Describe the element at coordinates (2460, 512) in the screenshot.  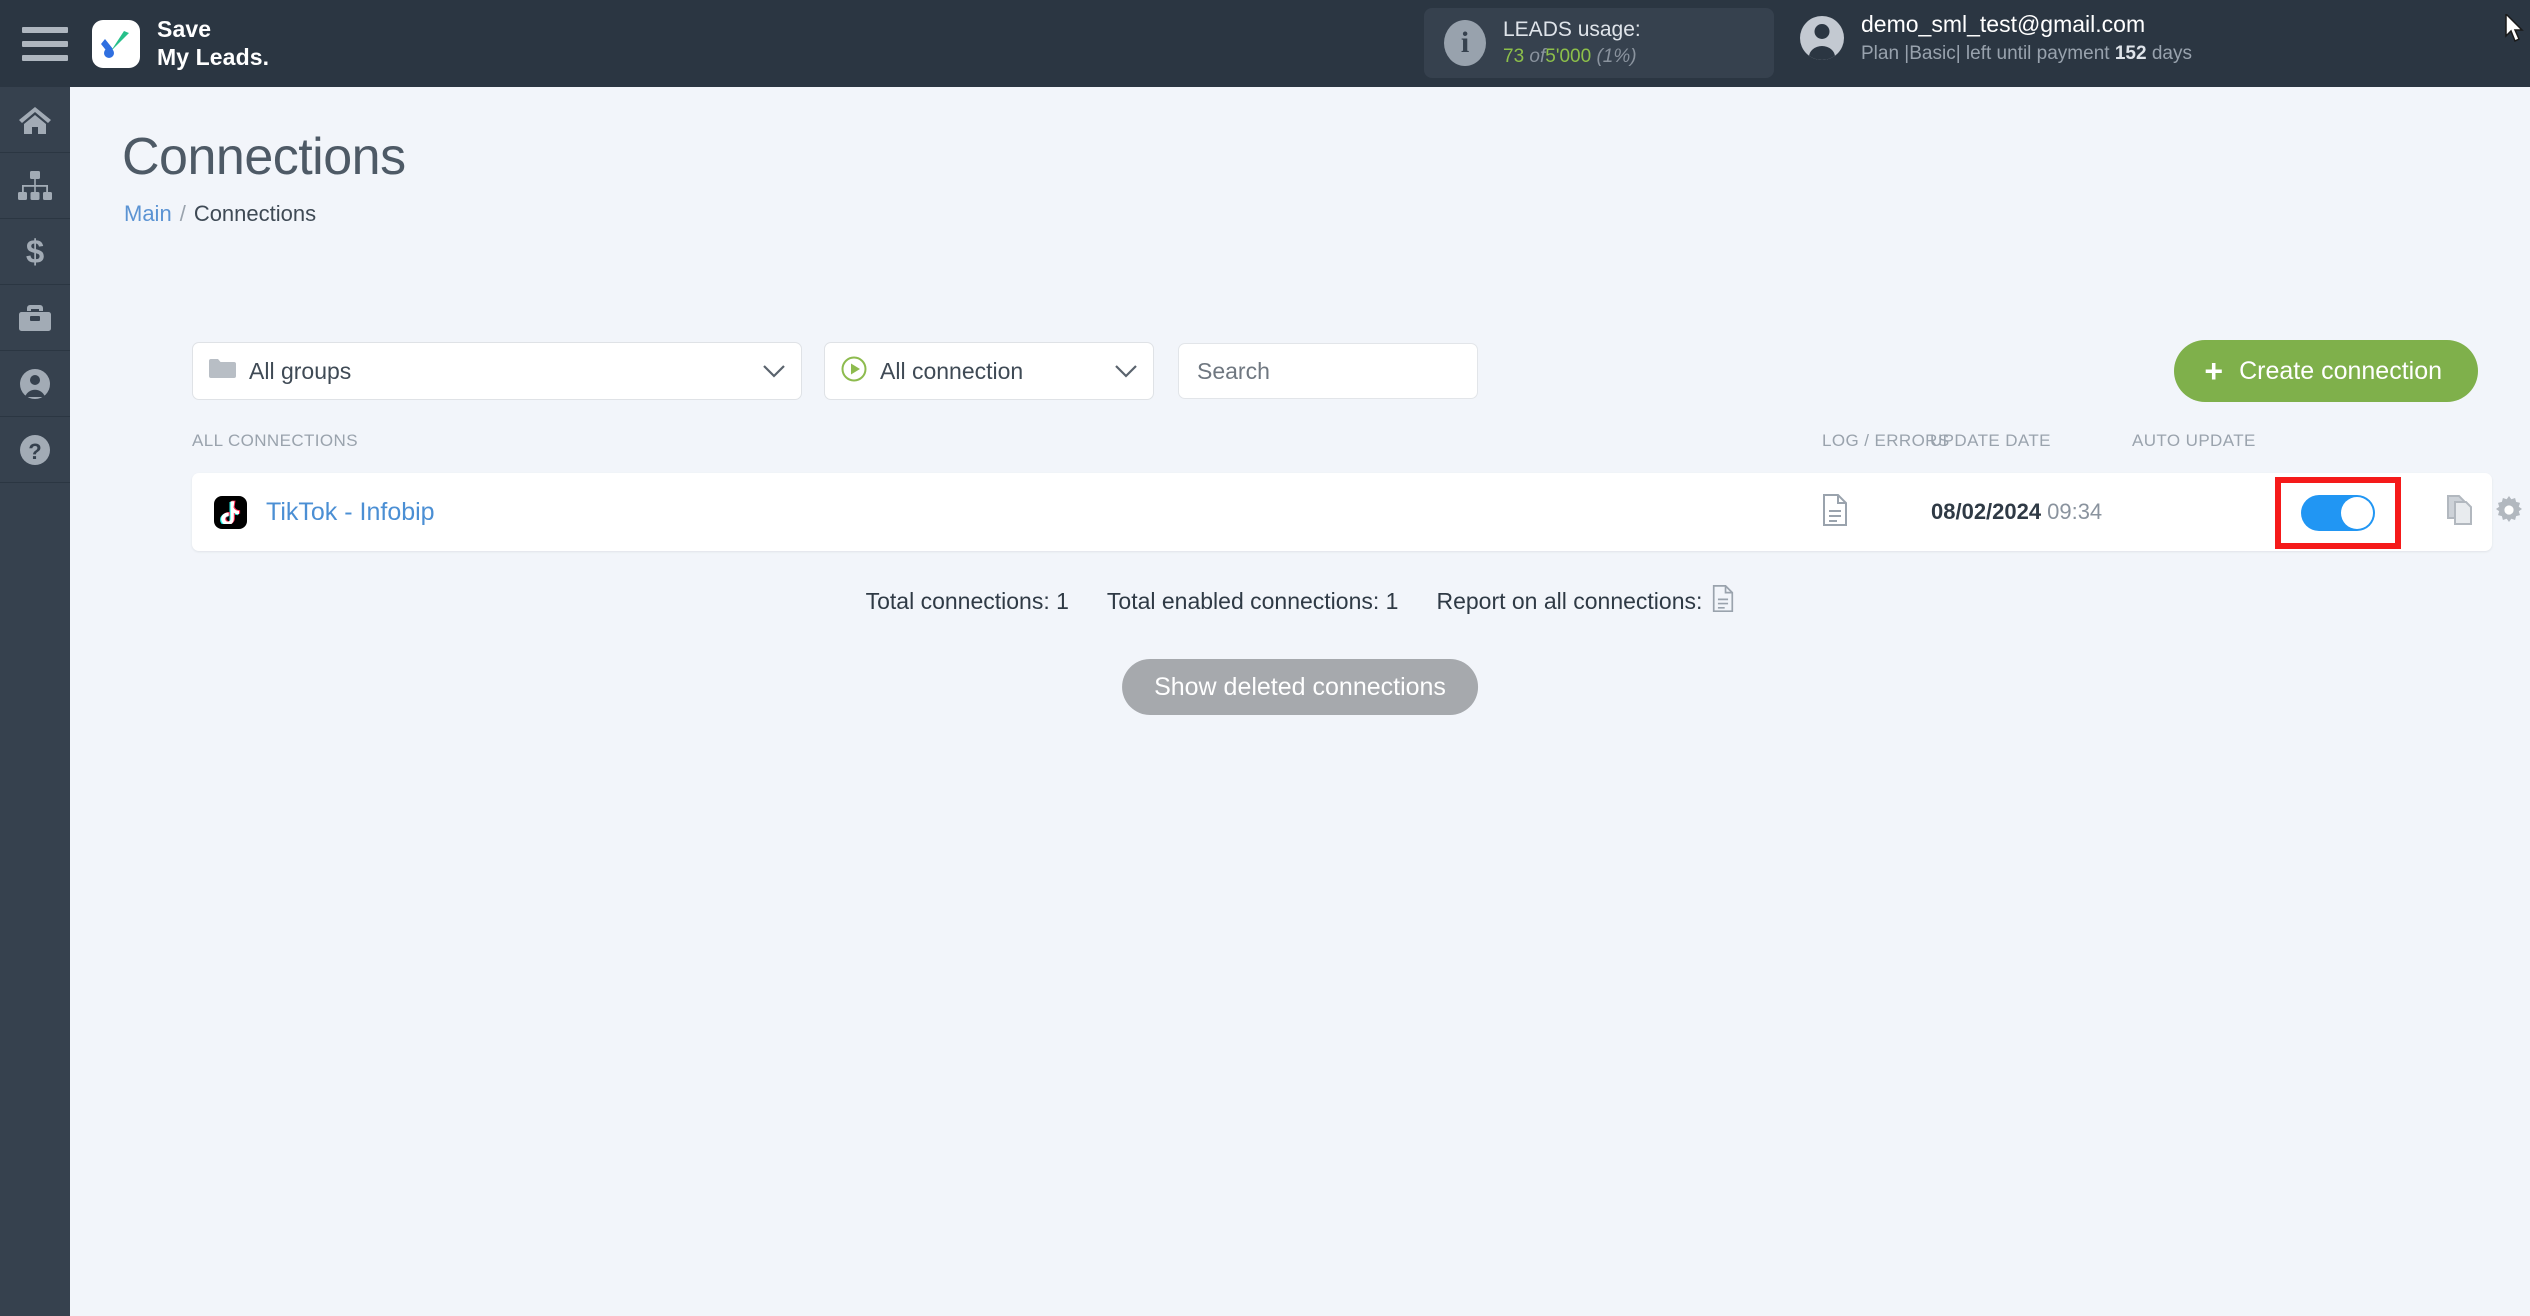
I see `copy-icon` at that location.